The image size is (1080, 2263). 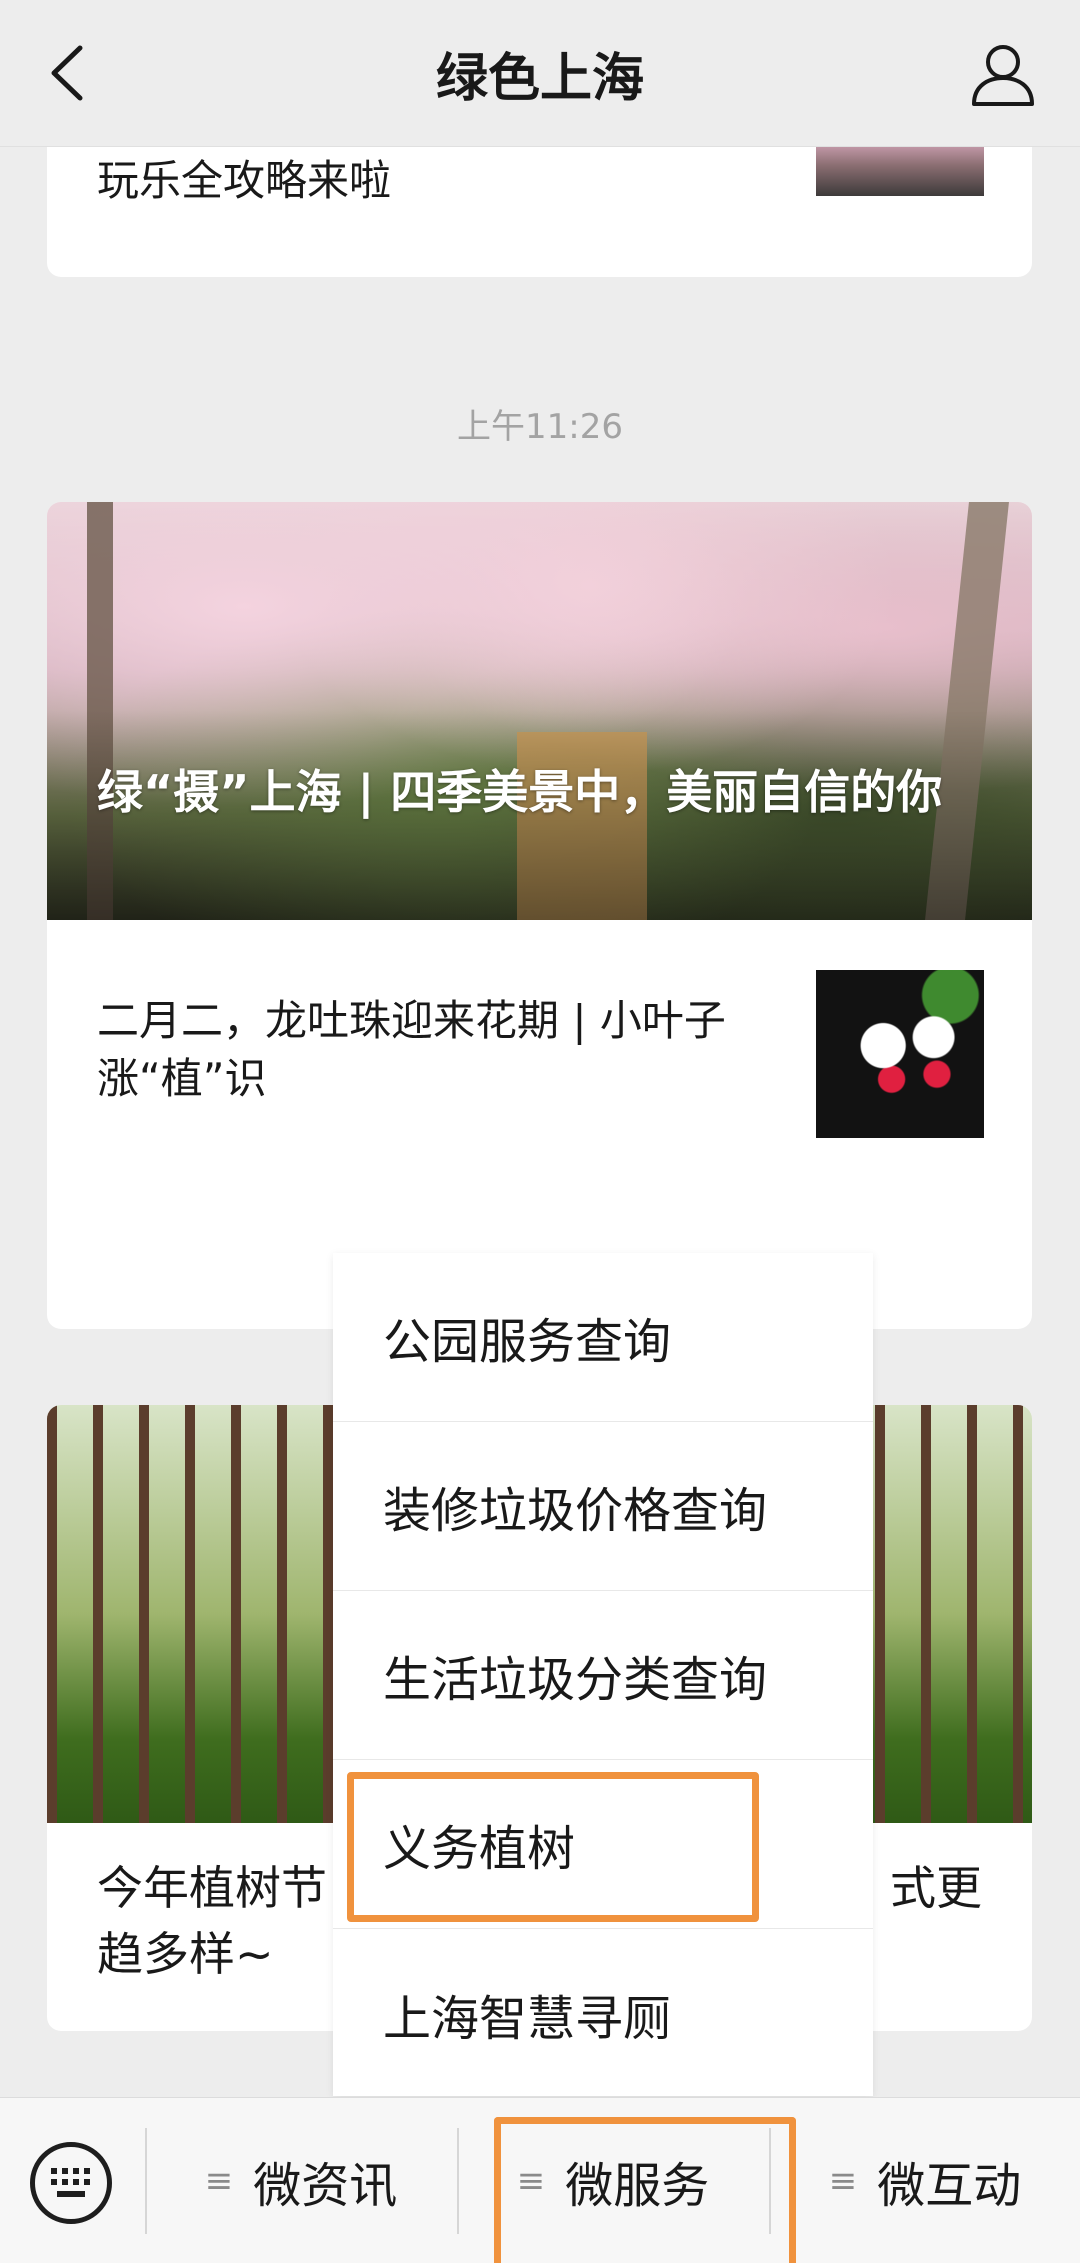 I want to click on tab-news: ≡ 微资讯, so click(x=301, y=2180).